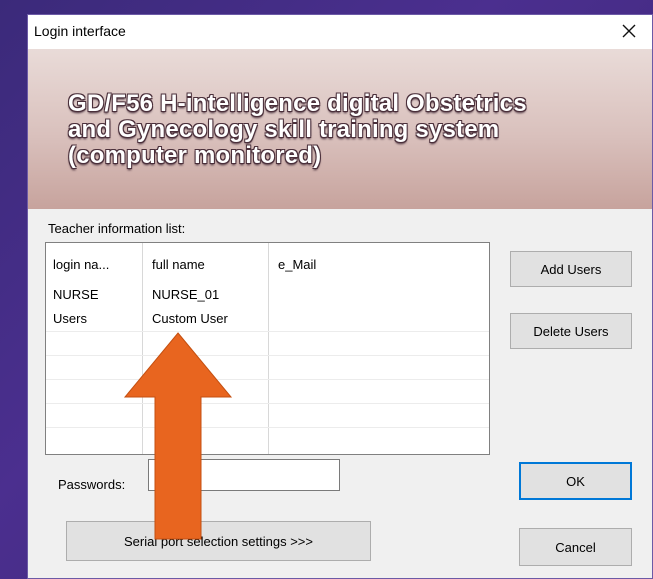 The image size is (653, 579). Describe the element at coordinates (571, 331) in the screenshot. I see `delete-users-button: Delete Users` at that location.